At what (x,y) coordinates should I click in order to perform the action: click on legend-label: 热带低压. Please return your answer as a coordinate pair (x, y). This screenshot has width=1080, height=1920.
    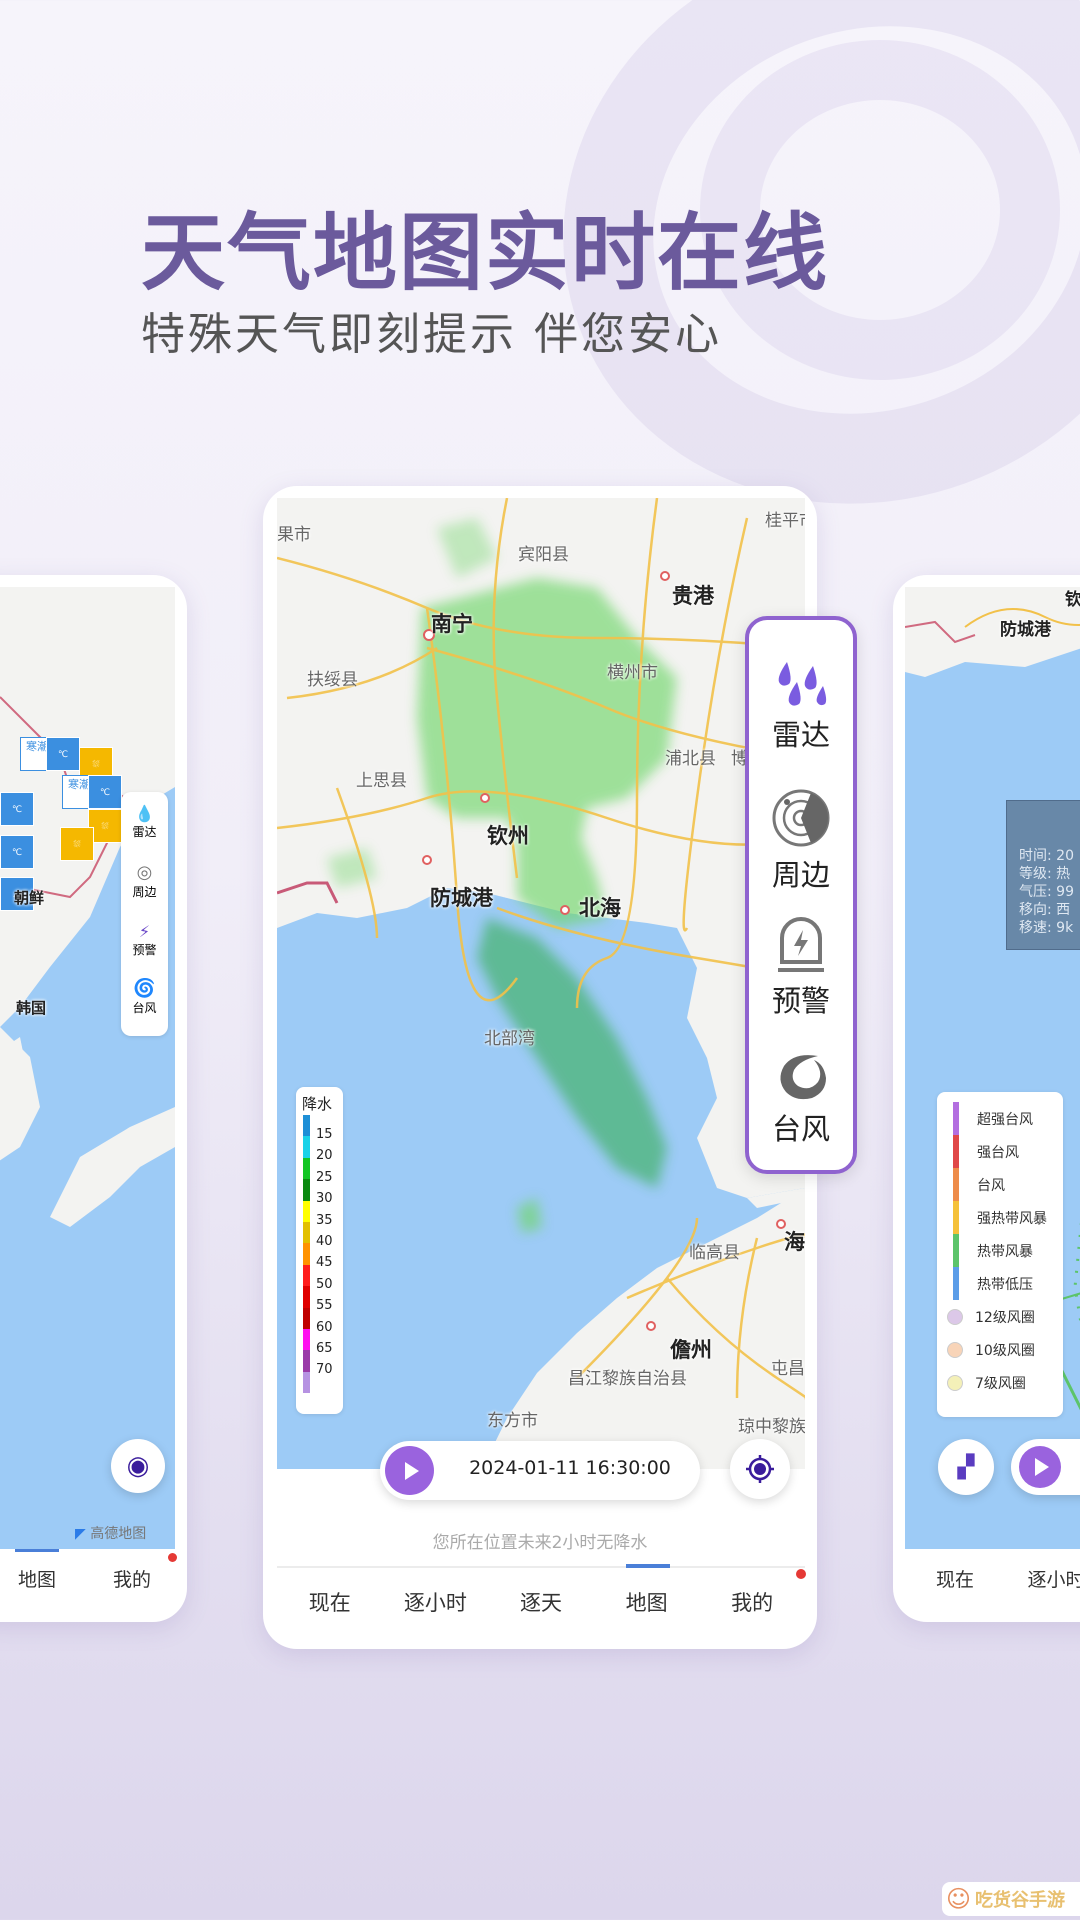
    Looking at the image, I should click on (1005, 1284).